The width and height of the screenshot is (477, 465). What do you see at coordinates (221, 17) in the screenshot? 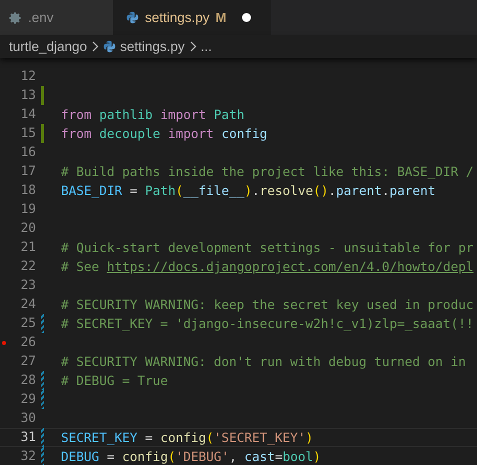
I see `modified-status-letter: M` at bounding box center [221, 17].